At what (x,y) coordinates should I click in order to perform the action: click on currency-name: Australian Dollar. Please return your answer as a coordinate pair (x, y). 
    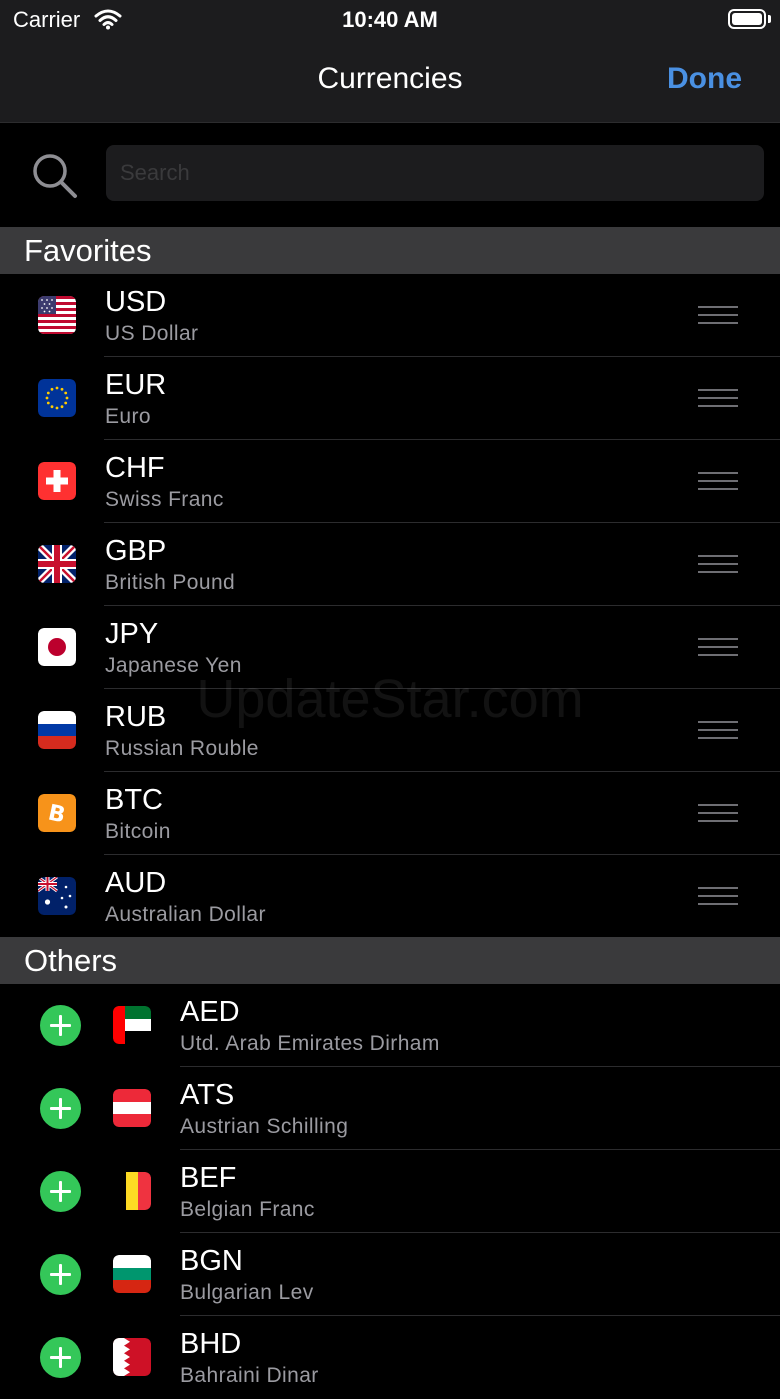
    Looking at the image, I should click on (185, 914).